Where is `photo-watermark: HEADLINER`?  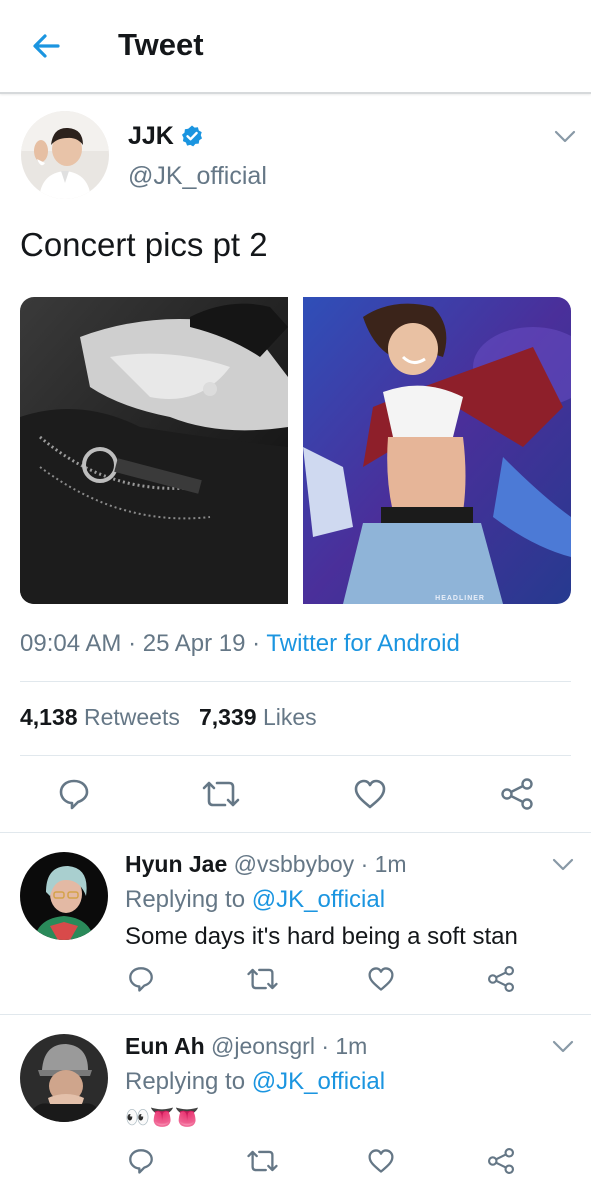
photo-watermark: HEADLINER is located at coordinates (460, 598).